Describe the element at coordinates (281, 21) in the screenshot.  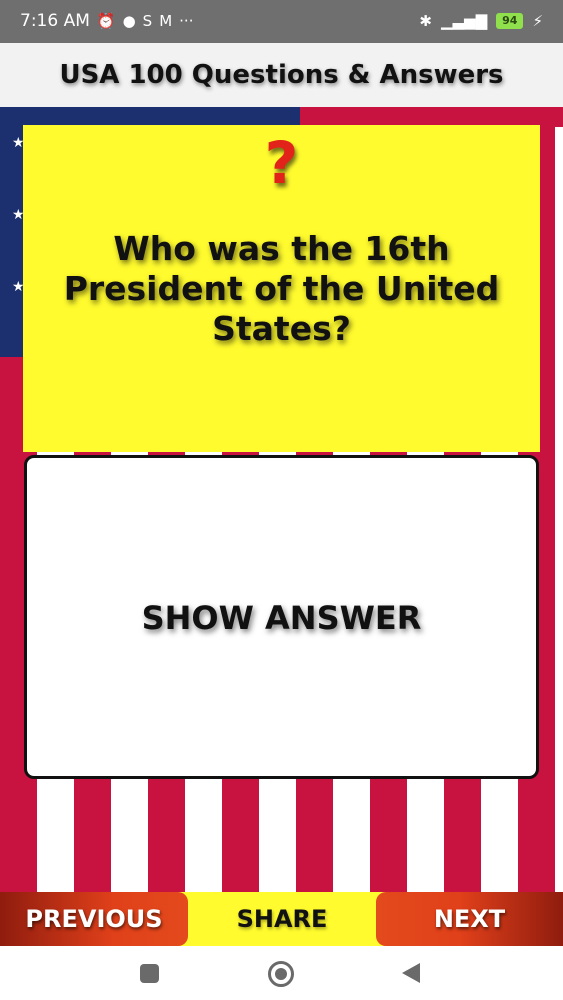
I see `status-bar: 7:16 AM ⏰ ● S M ··· ✱ ▁▃▅▇ 94 ⚡` at that location.